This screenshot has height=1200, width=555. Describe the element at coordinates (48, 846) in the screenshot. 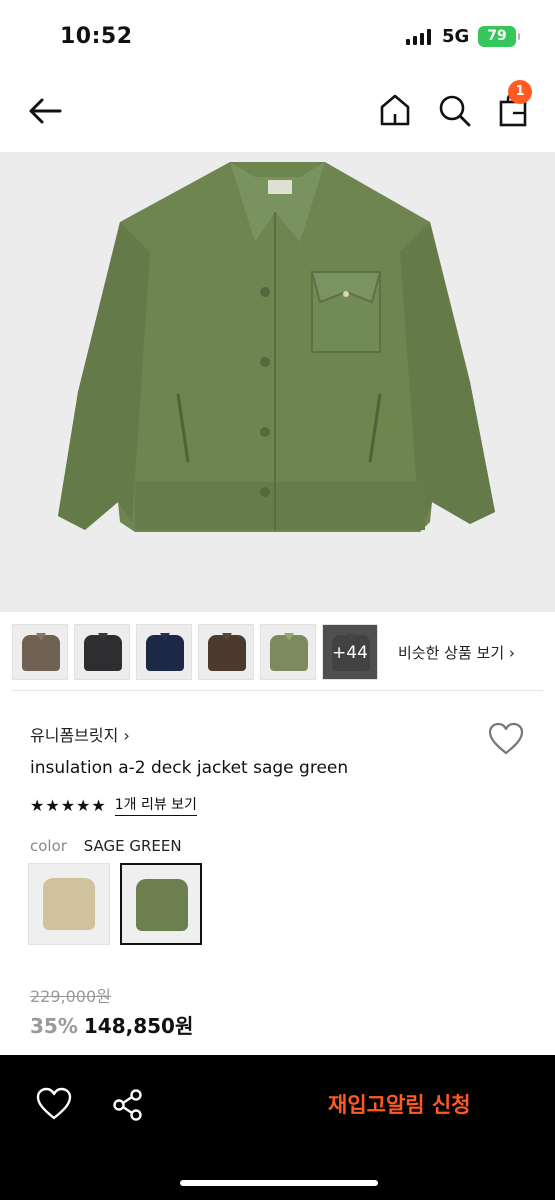

I see `color-label: color` at that location.